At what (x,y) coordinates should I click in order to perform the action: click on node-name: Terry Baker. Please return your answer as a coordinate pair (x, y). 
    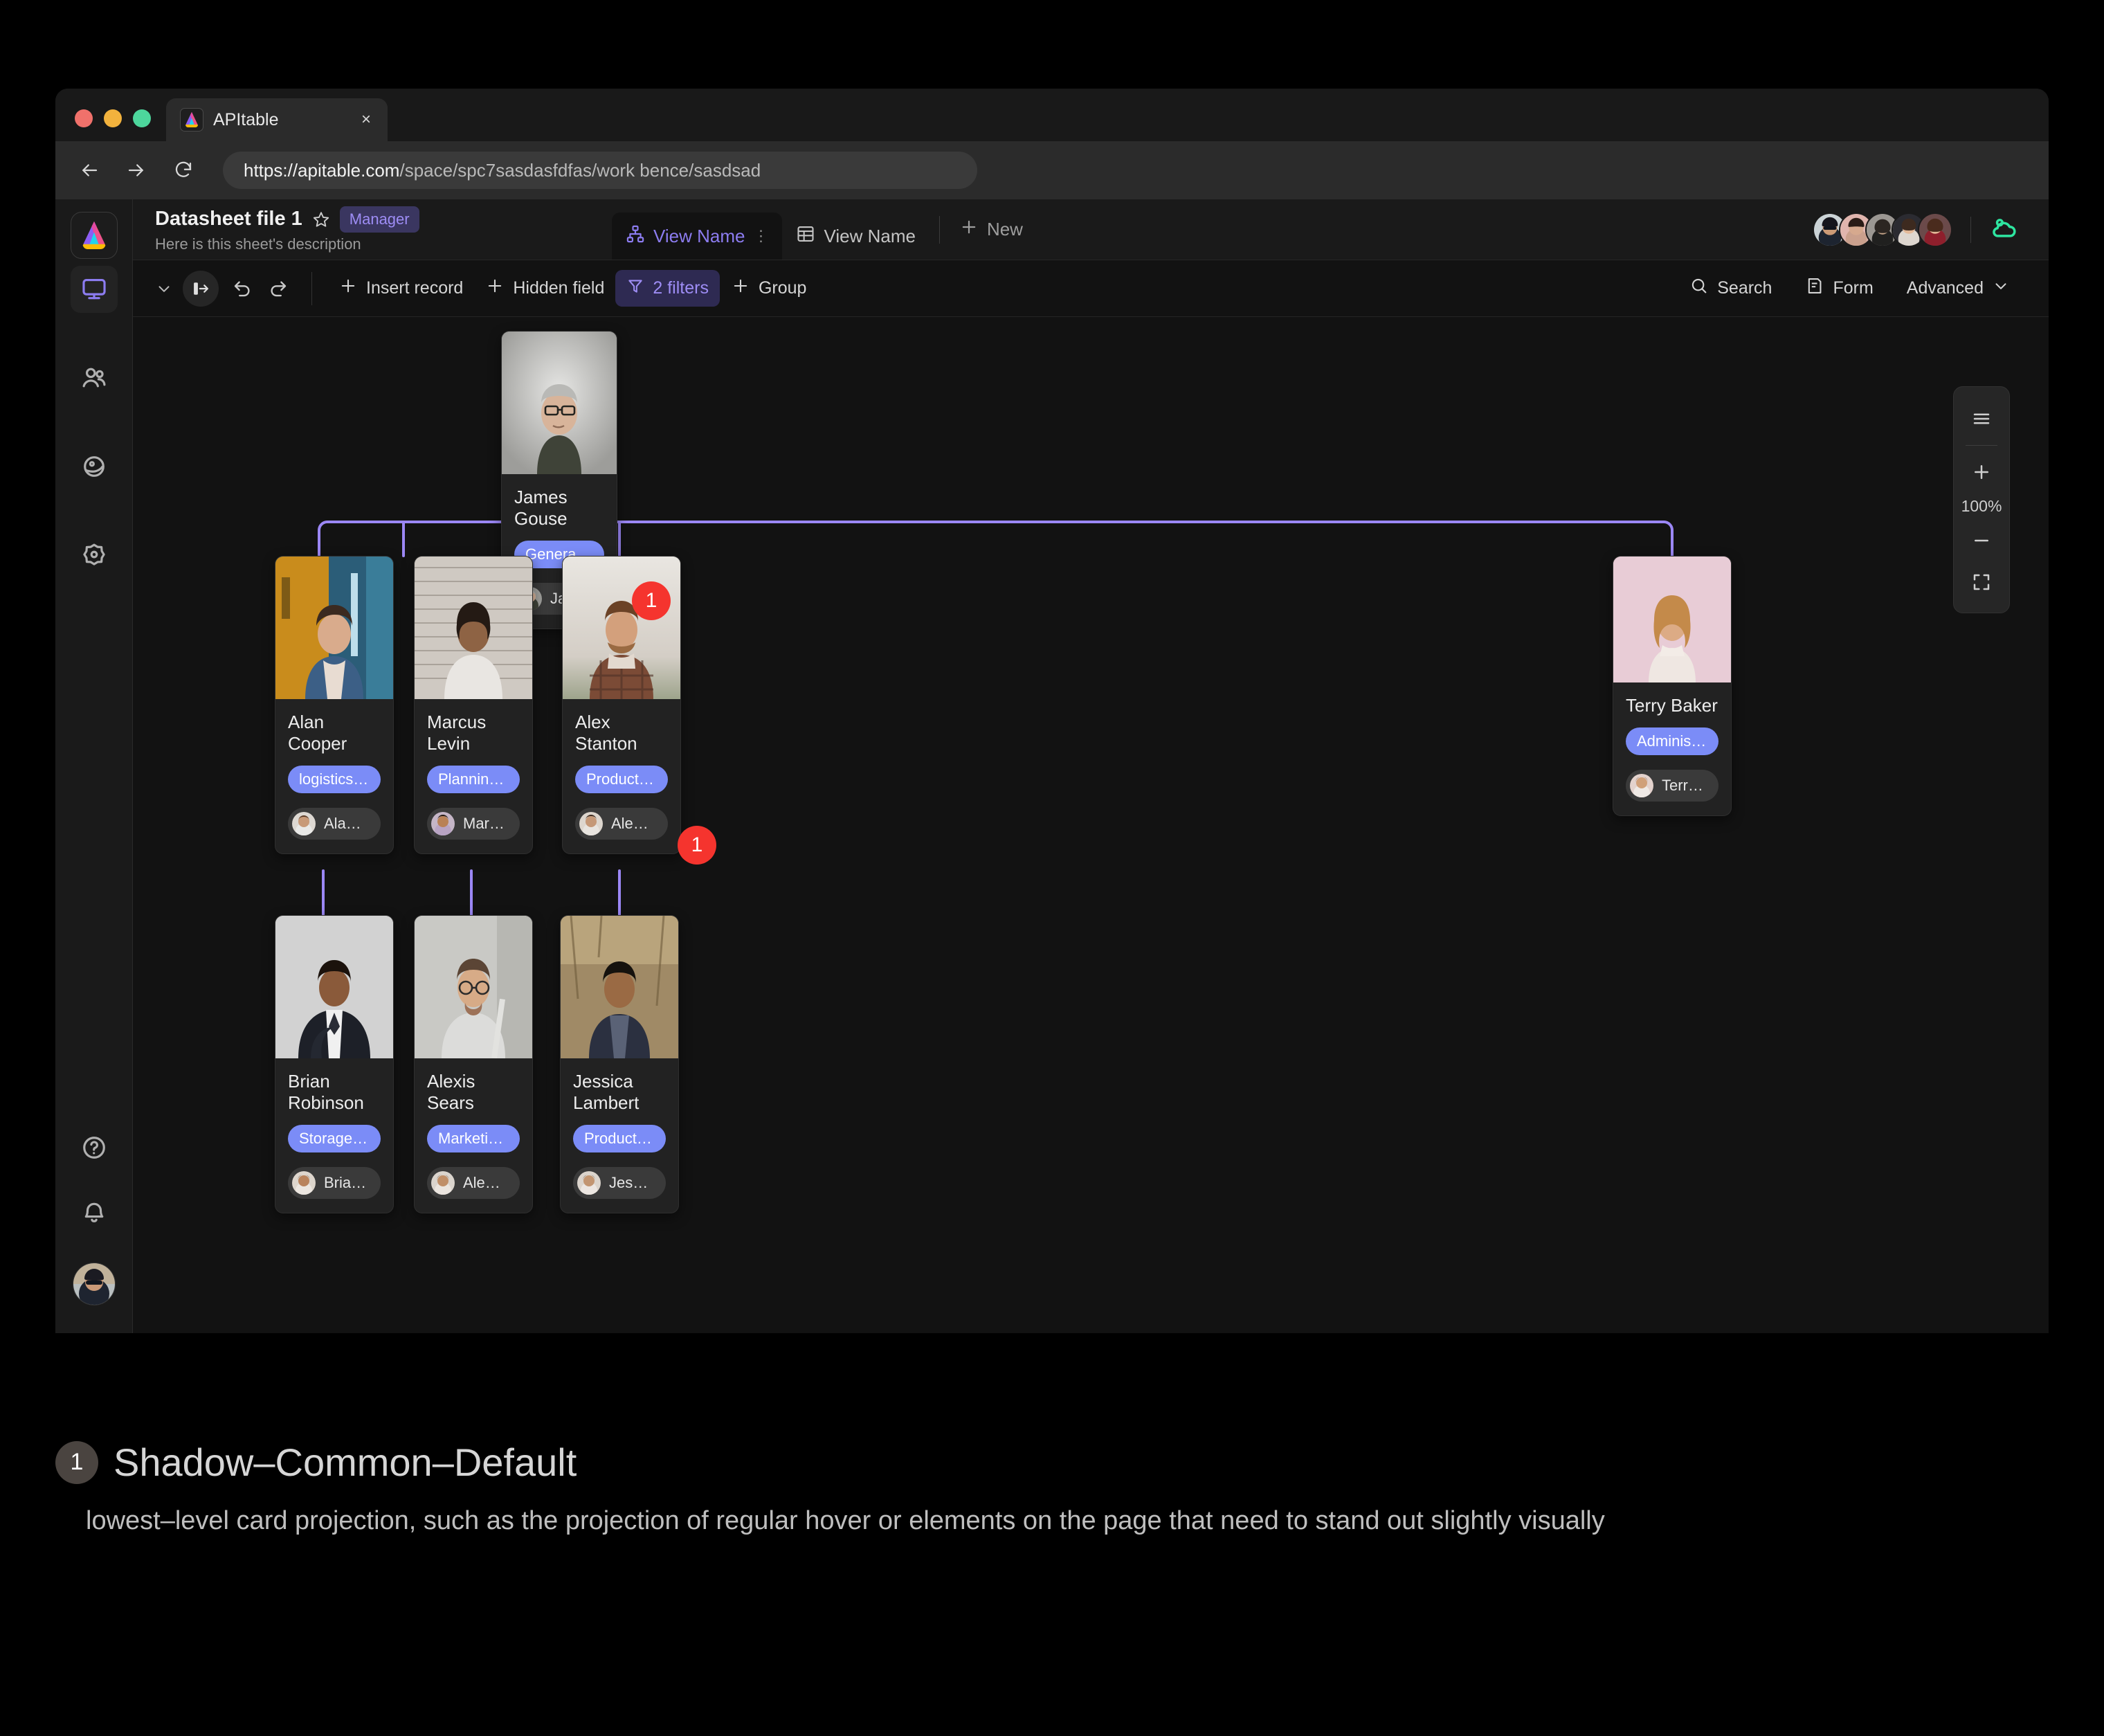
    Looking at the image, I should click on (1672, 705).